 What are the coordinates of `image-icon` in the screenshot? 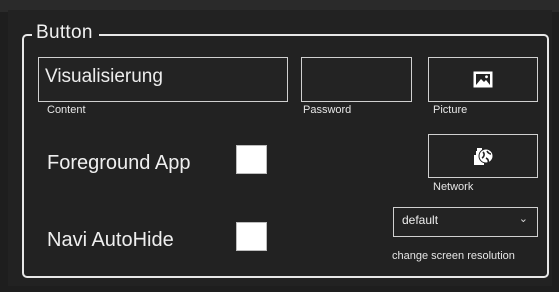 It's located at (483, 79).